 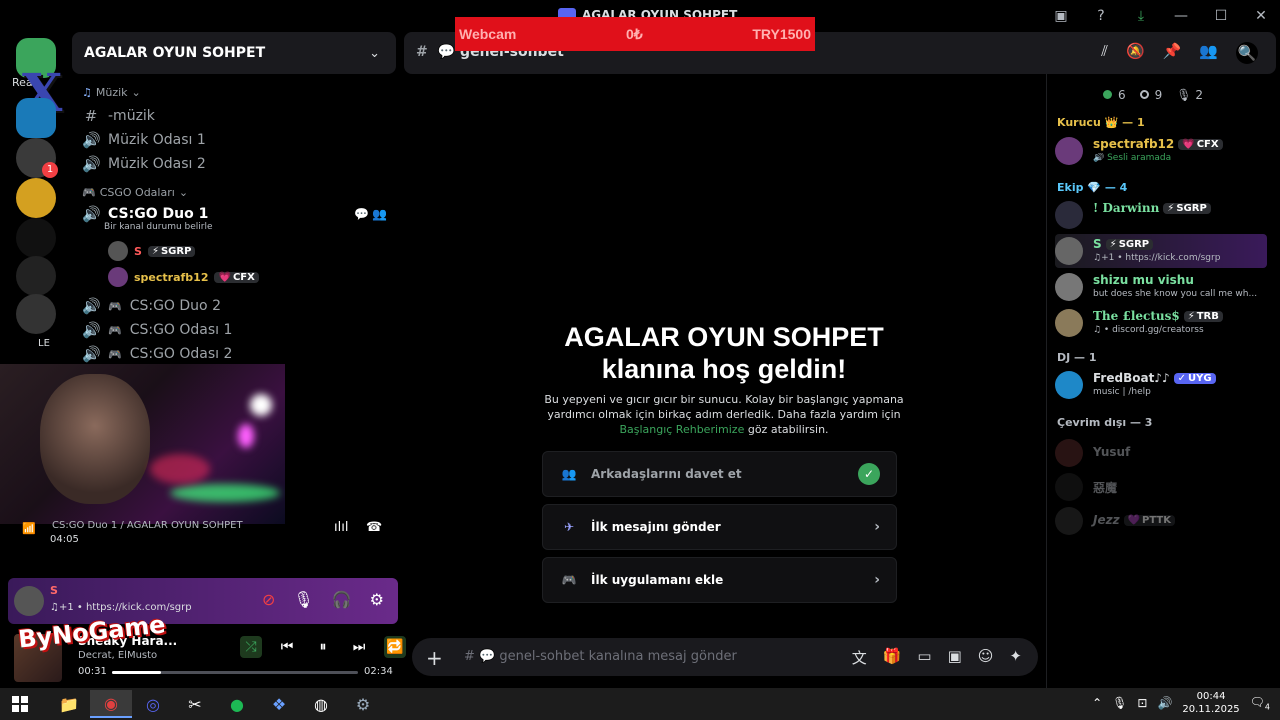 What do you see at coordinates (1261, 16) in the screenshot?
I see `close-button: ✕` at bounding box center [1261, 16].